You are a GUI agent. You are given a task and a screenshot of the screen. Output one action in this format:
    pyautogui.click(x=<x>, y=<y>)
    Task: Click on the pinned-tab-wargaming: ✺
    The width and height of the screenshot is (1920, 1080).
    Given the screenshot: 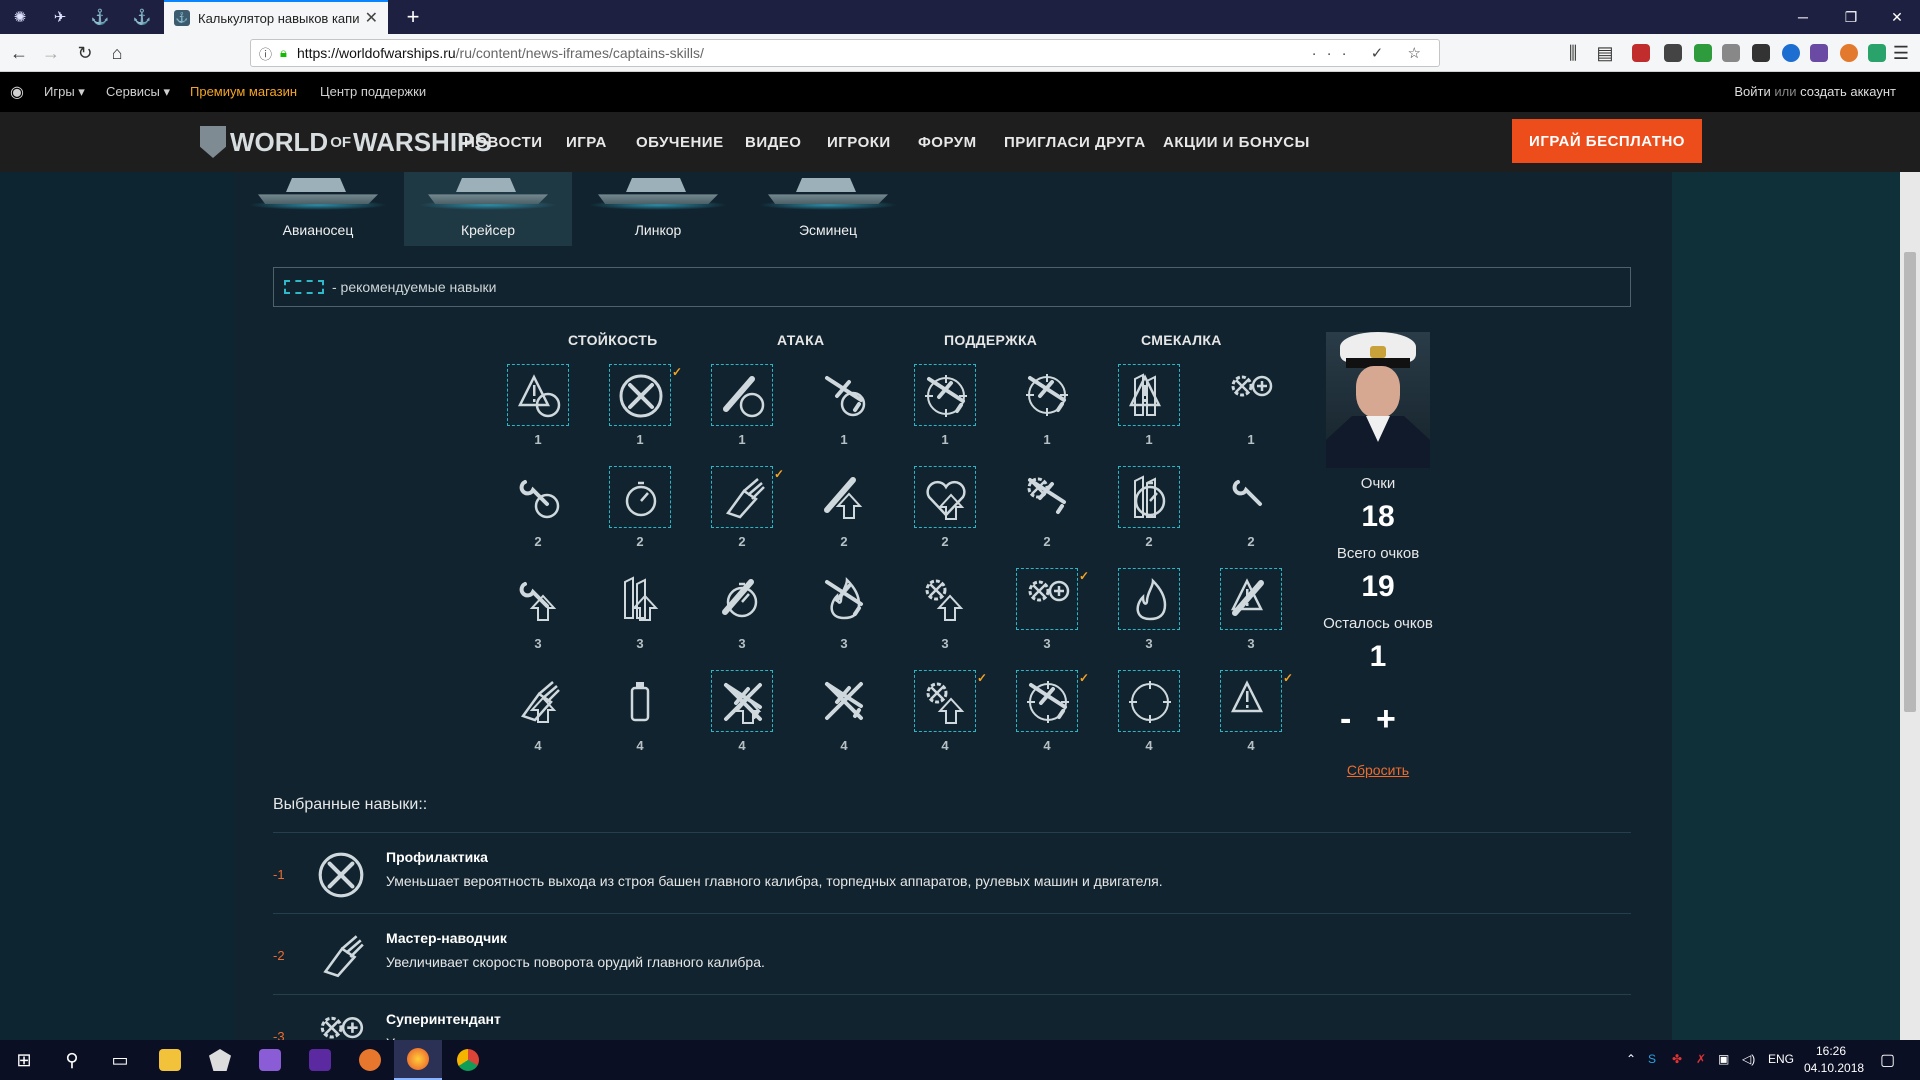 What is the action you would take?
    pyautogui.click(x=20, y=17)
    